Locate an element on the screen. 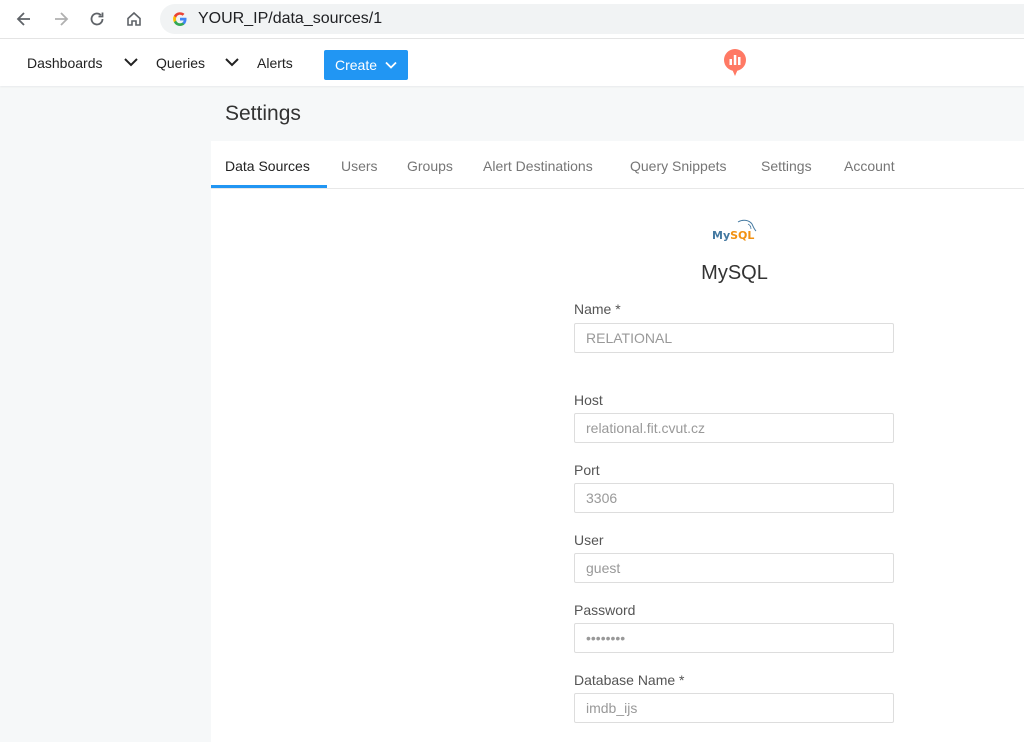  google-icon is located at coordinates (180, 19).